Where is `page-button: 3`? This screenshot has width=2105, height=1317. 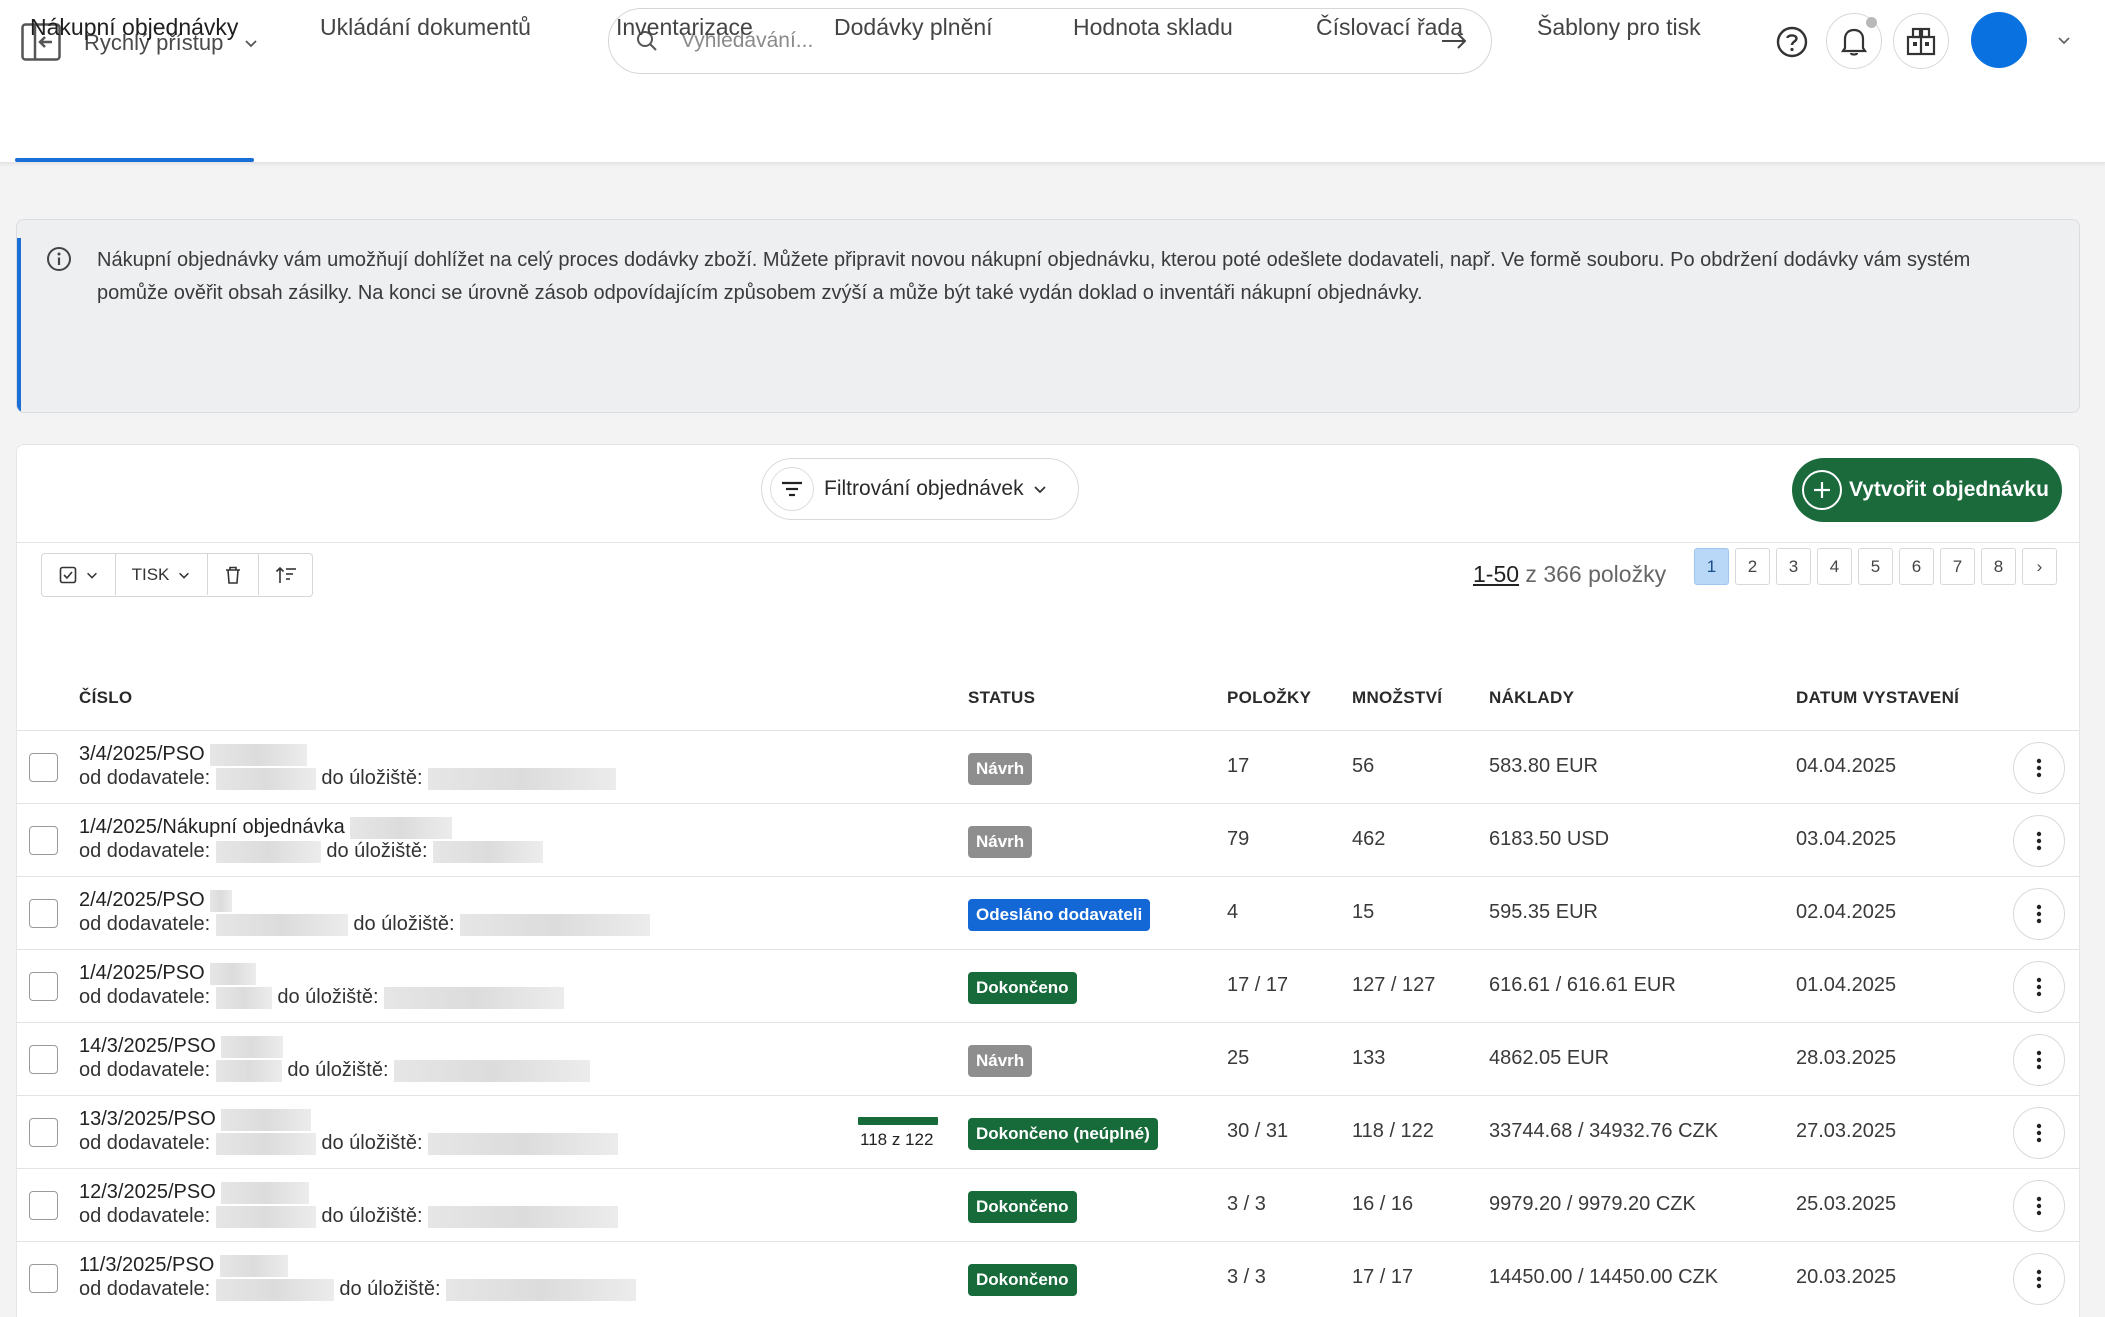 page-button: 3 is located at coordinates (1793, 566).